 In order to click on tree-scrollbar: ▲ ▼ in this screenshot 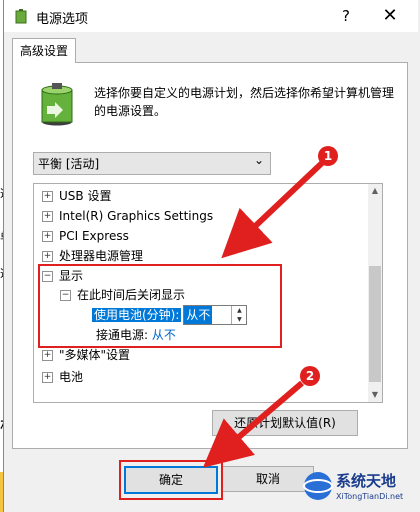, I will do `click(375, 293)`.